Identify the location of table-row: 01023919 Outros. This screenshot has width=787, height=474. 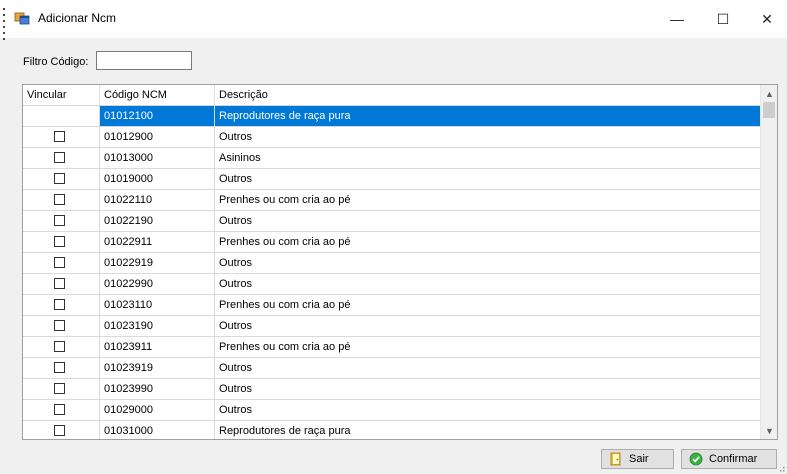
(391, 368).